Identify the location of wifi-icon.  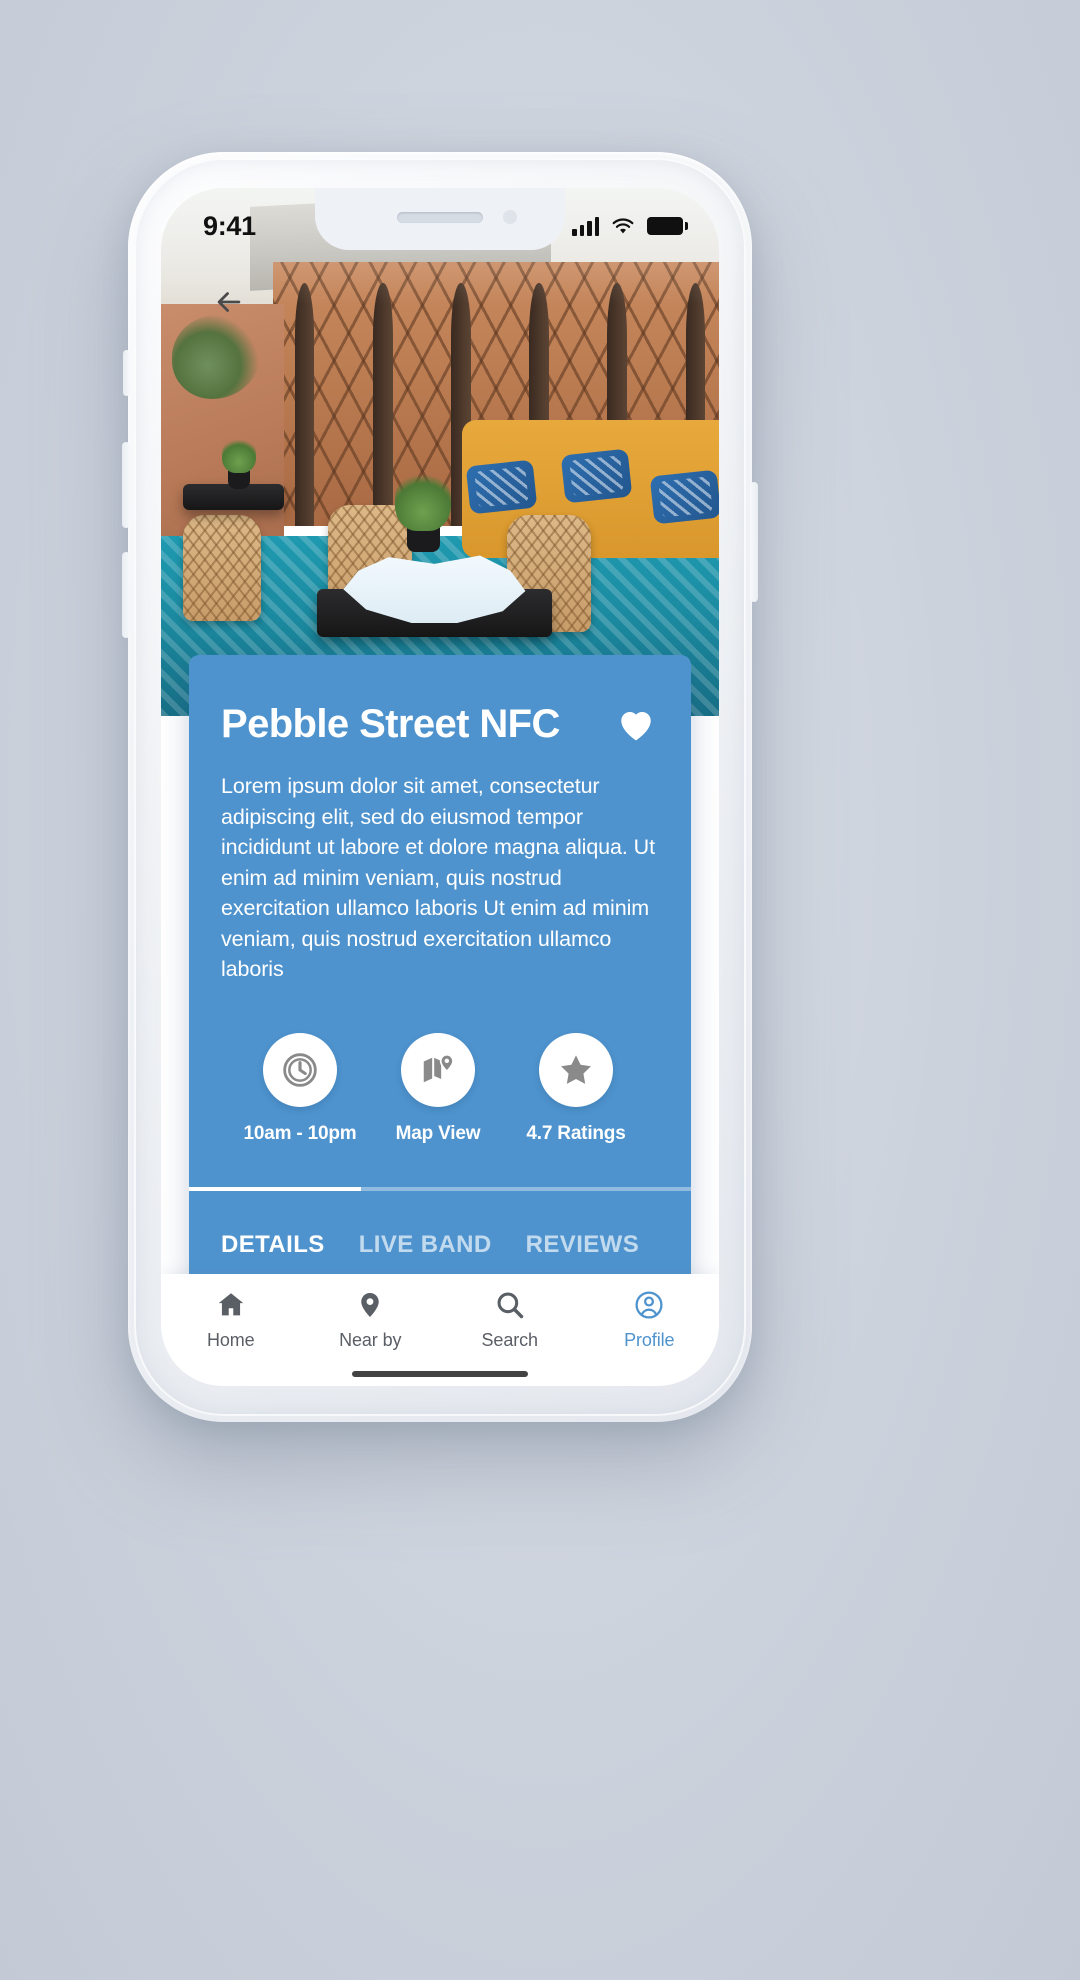
(623, 225).